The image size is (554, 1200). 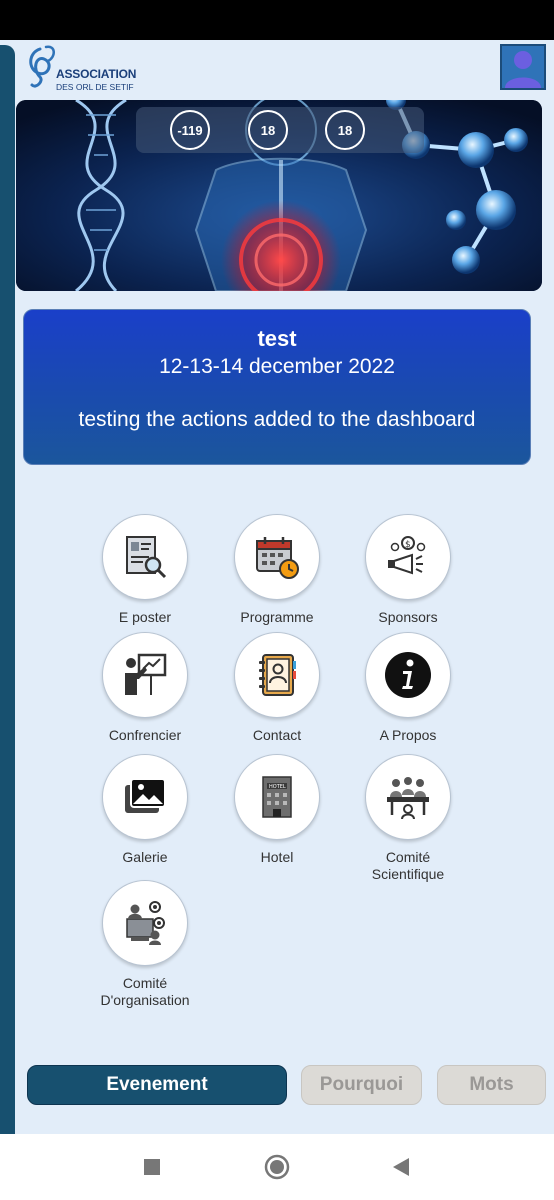 What do you see at coordinates (190, 130) in the screenshot?
I see `countdown-days: -119` at bounding box center [190, 130].